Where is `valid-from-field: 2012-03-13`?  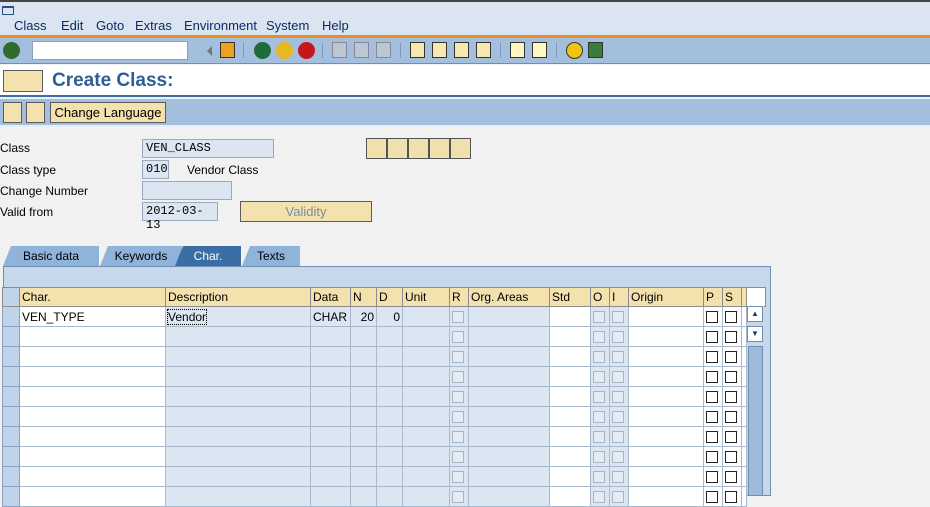
valid-from-field: 2012-03-13 is located at coordinates (180, 217).